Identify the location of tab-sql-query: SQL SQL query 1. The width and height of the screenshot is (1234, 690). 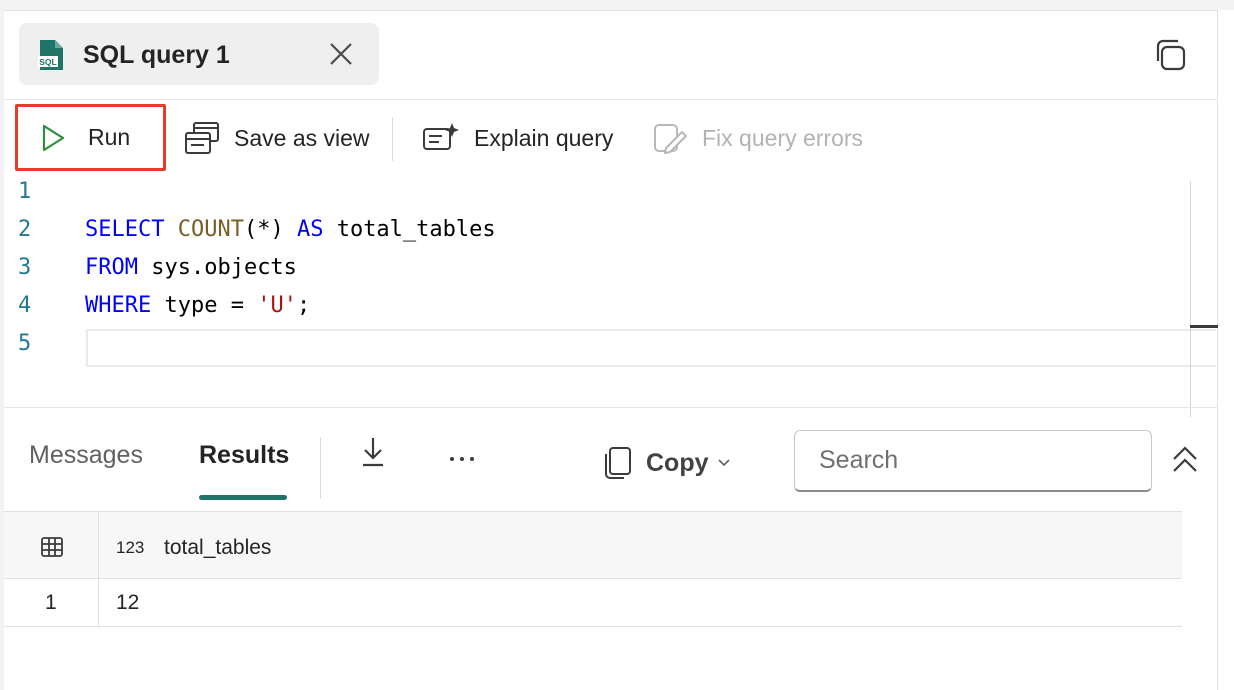
(199, 54).